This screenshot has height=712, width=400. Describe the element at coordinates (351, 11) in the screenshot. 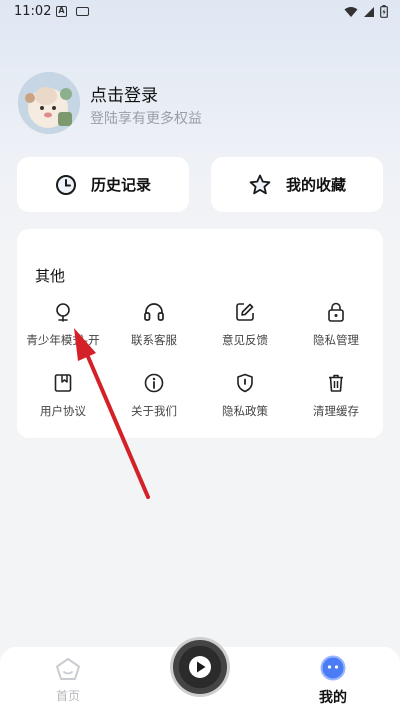

I see `wifi-icon` at that location.